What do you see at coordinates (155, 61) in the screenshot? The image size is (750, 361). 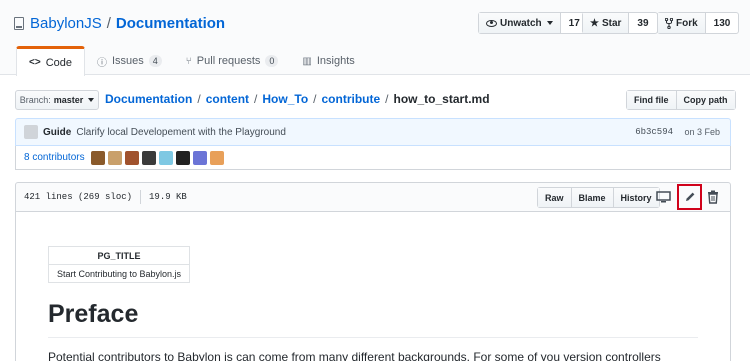 I see `issues-count-badge: 4` at bounding box center [155, 61].